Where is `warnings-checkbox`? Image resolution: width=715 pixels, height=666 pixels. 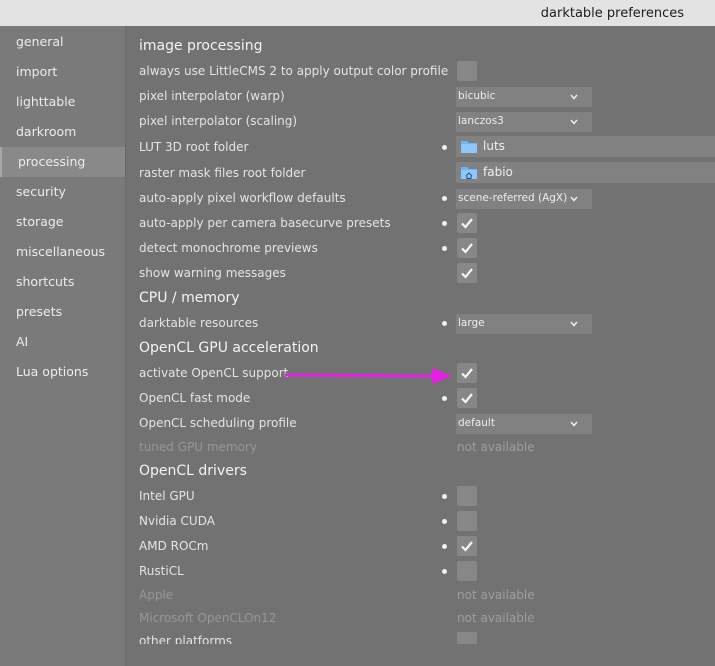 warnings-checkbox is located at coordinates (467, 273).